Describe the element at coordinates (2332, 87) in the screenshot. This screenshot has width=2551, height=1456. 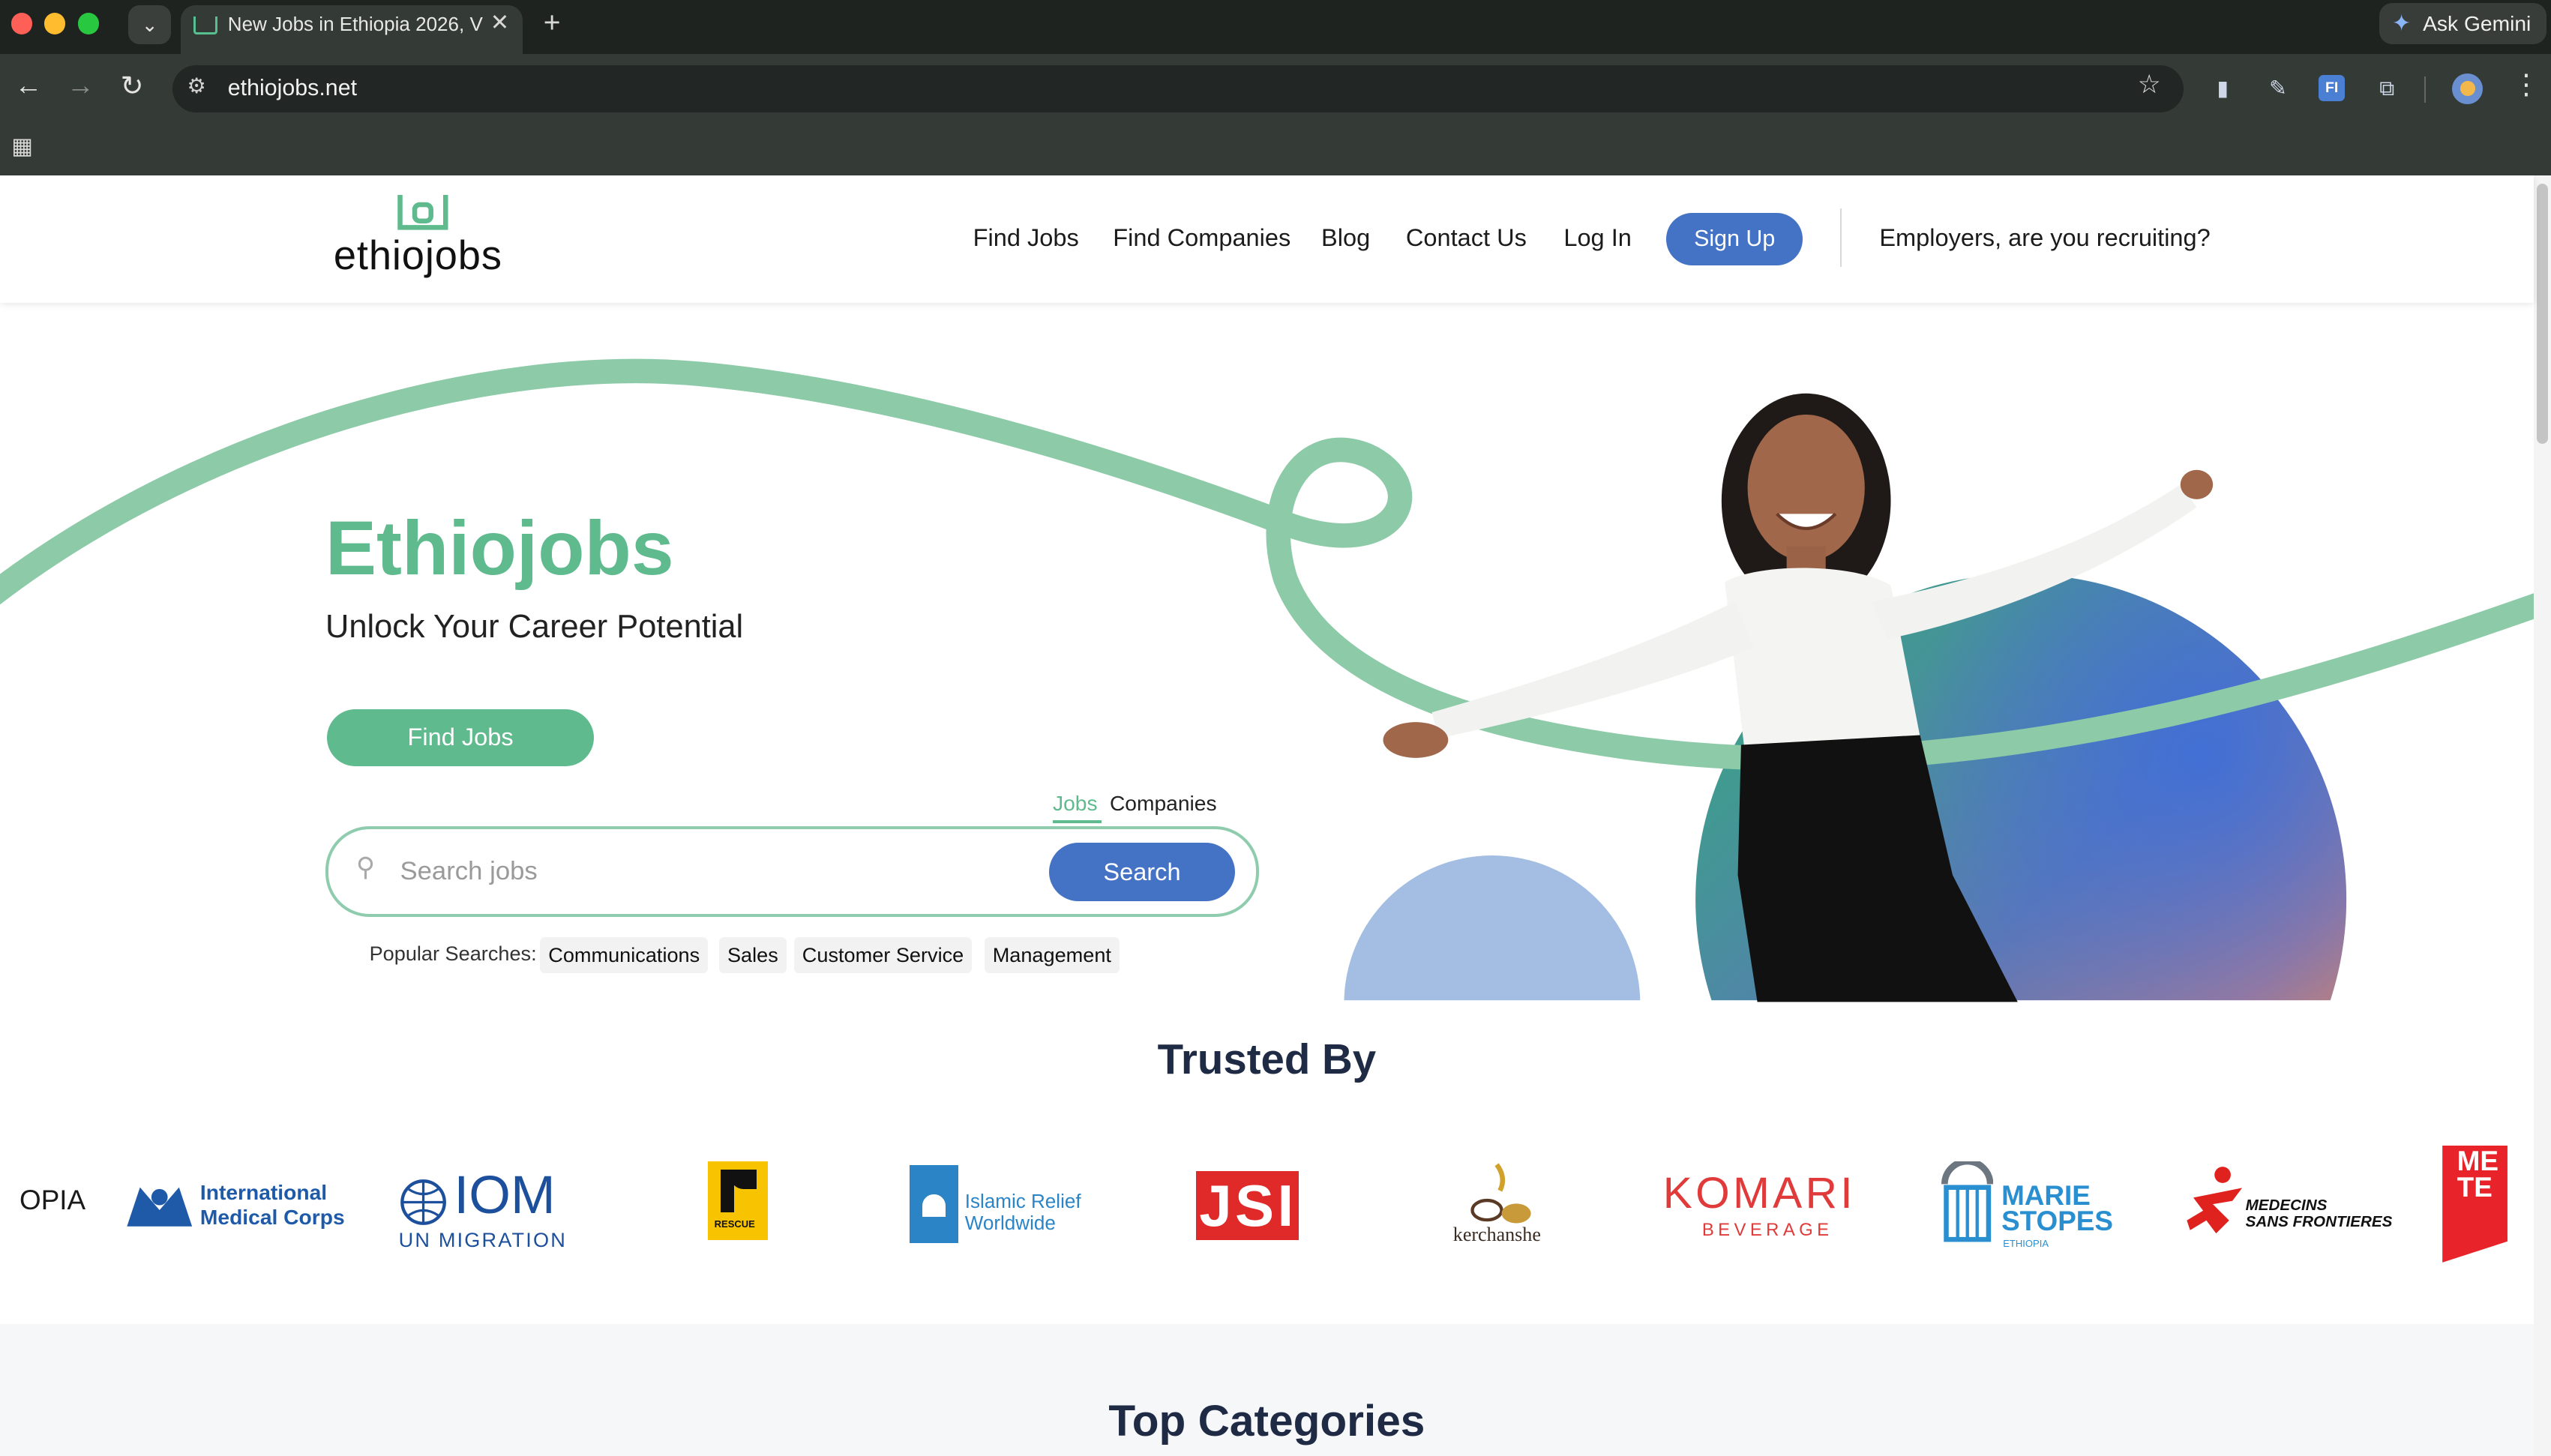
I see `fi-extension-icon: FI` at that location.